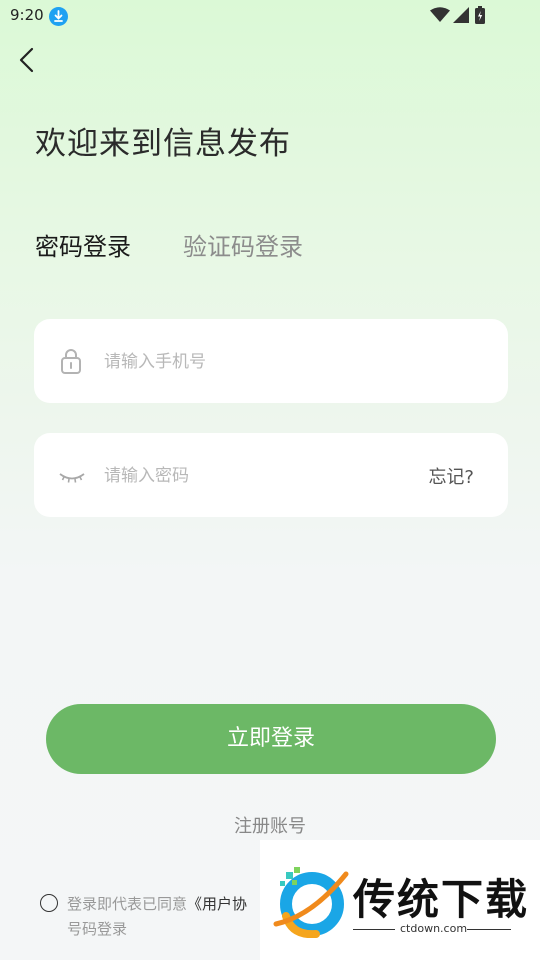  Describe the element at coordinates (217, 904) in the screenshot. I see `user-agreement-link: 《用户协` at that location.